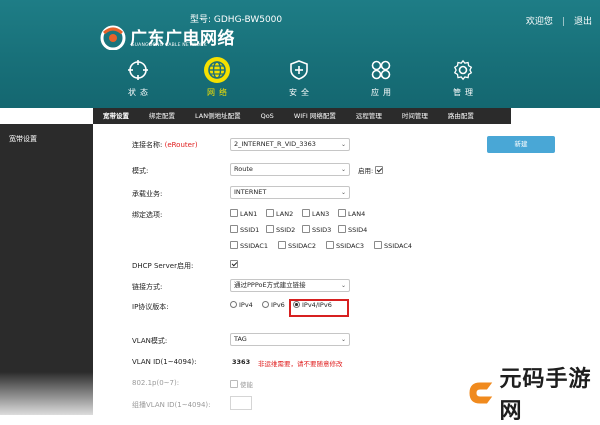  I want to click on bind-vlan-label: 组播VLAN ID(1~4094):, so click(171, 405).